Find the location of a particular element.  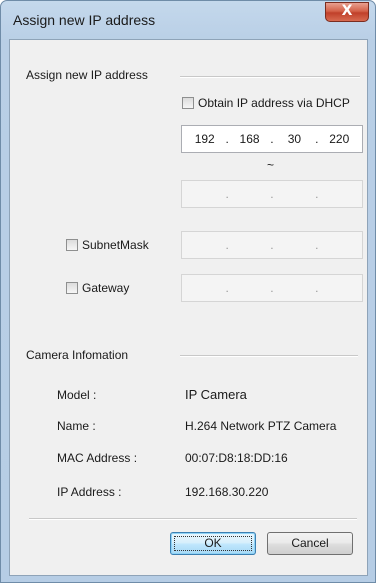

mac-value: 00:07:D8:18:DD:16 is located at coordinates (236, 458).